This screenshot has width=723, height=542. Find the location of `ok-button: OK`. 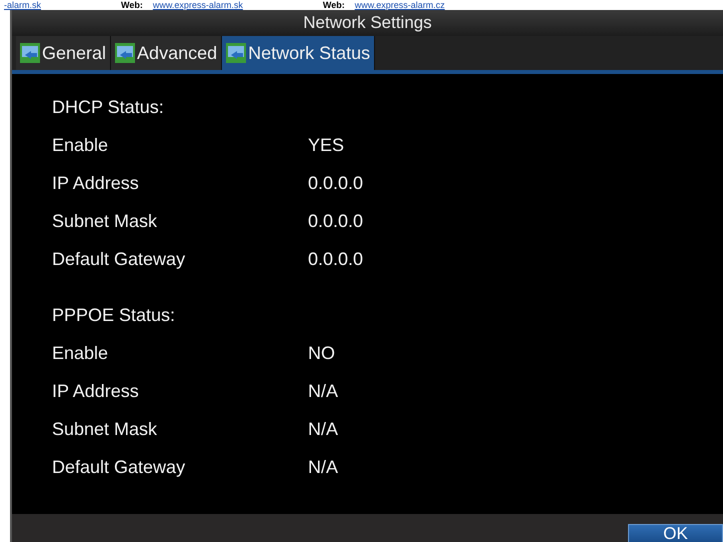

ok-button: OK is located at coordinates (675, 533).